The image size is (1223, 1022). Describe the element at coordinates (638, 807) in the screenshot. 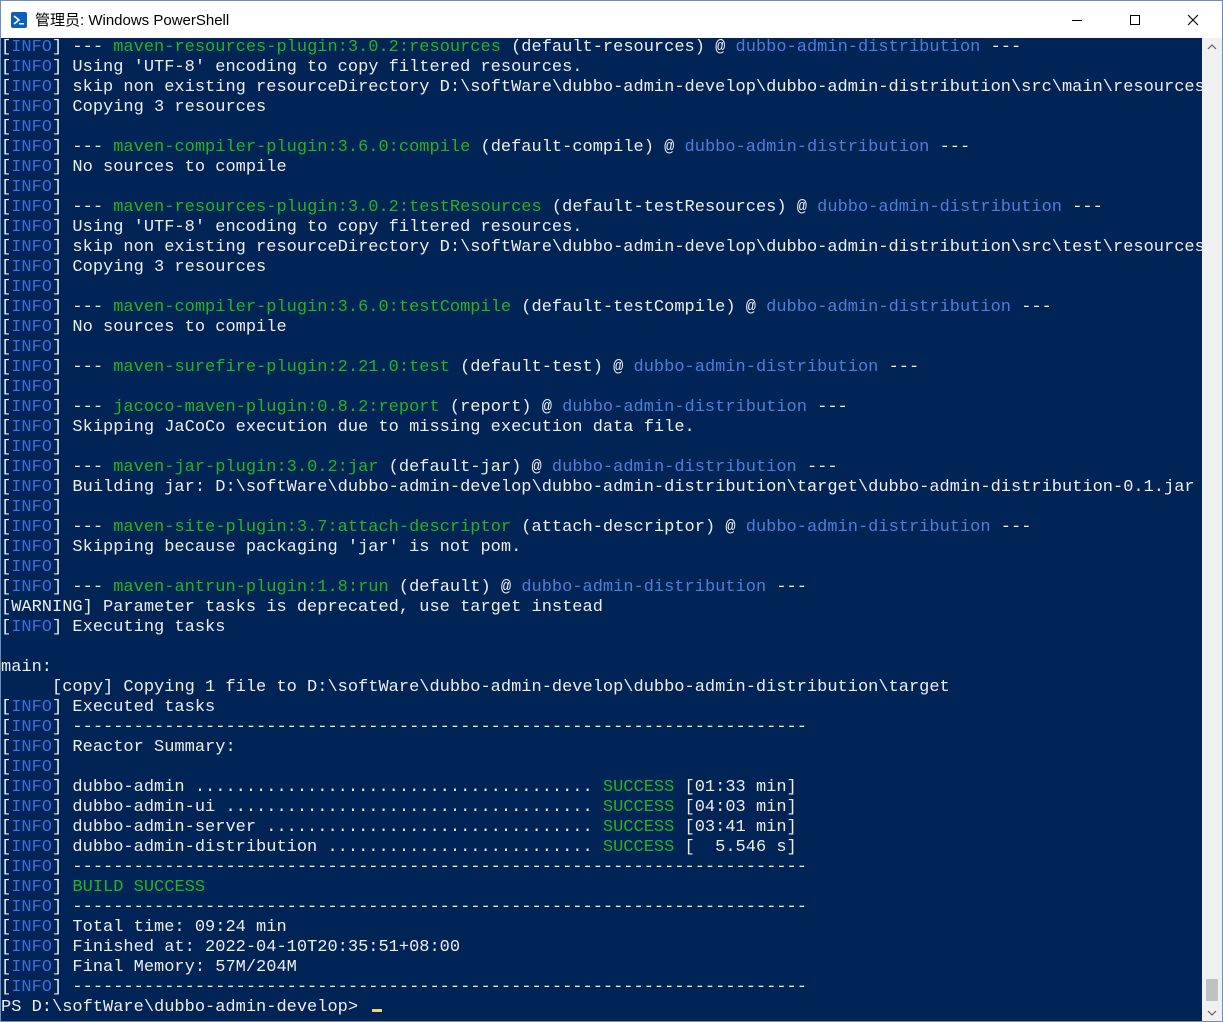

I see `success-status: SUCCESS` at that location.